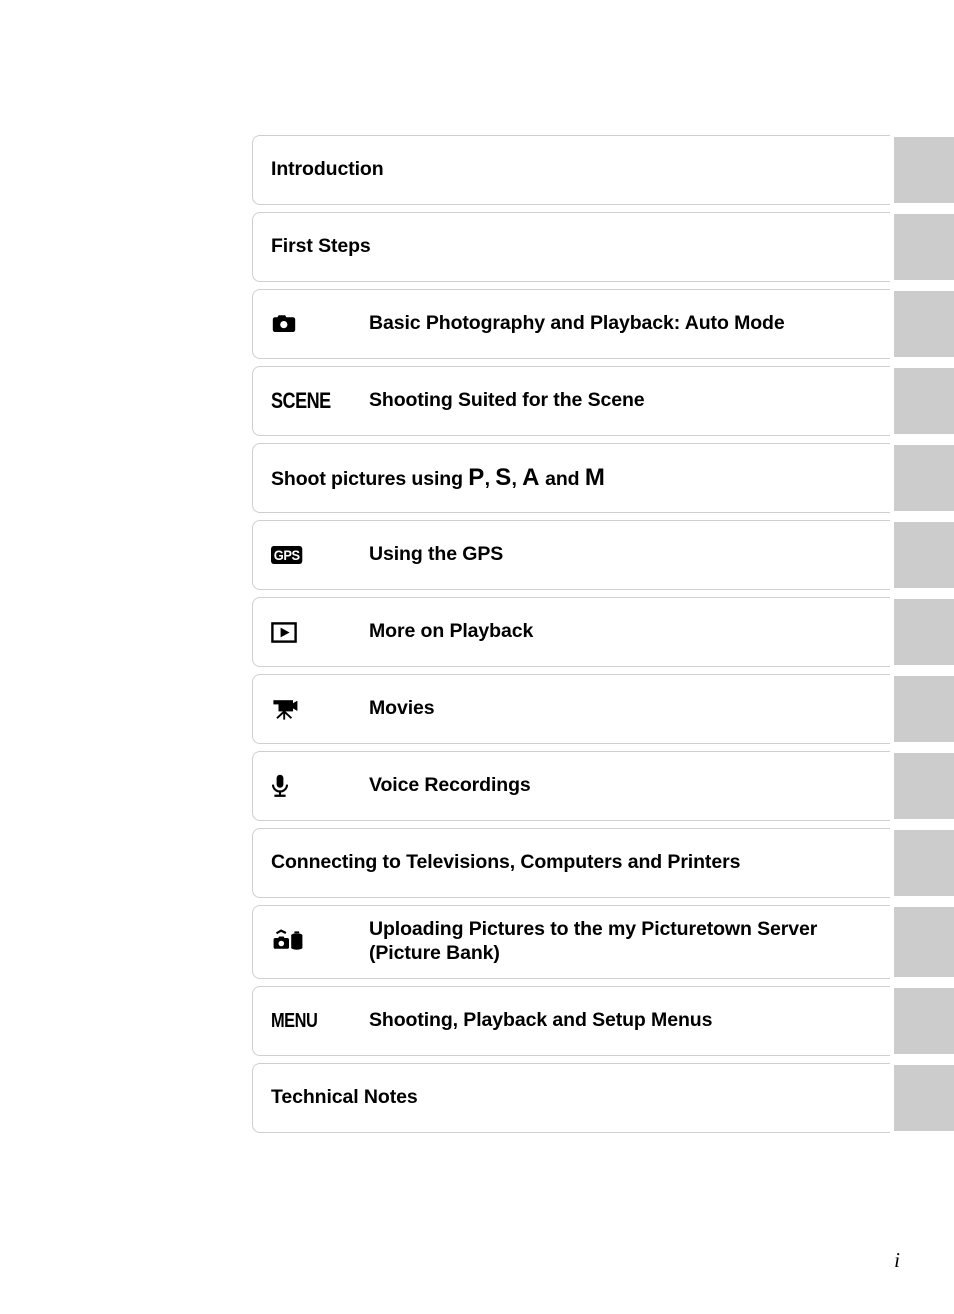 This screenshot has height=1314, width=954. Describe the element at coordinates (321, 246) in the screenshot. I see `toc-entry-label: First Steps` at that location.